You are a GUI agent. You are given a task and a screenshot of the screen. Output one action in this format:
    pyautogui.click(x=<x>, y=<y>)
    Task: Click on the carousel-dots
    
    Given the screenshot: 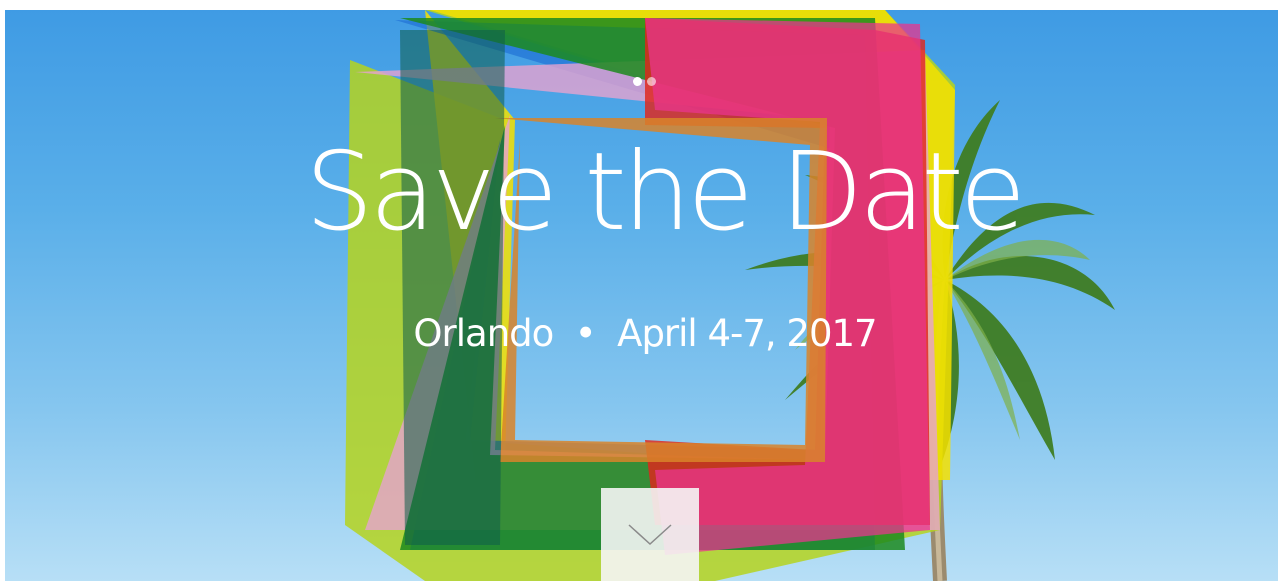 What is the action you would take?
    pyautogui.click(x=653, y=84)
    